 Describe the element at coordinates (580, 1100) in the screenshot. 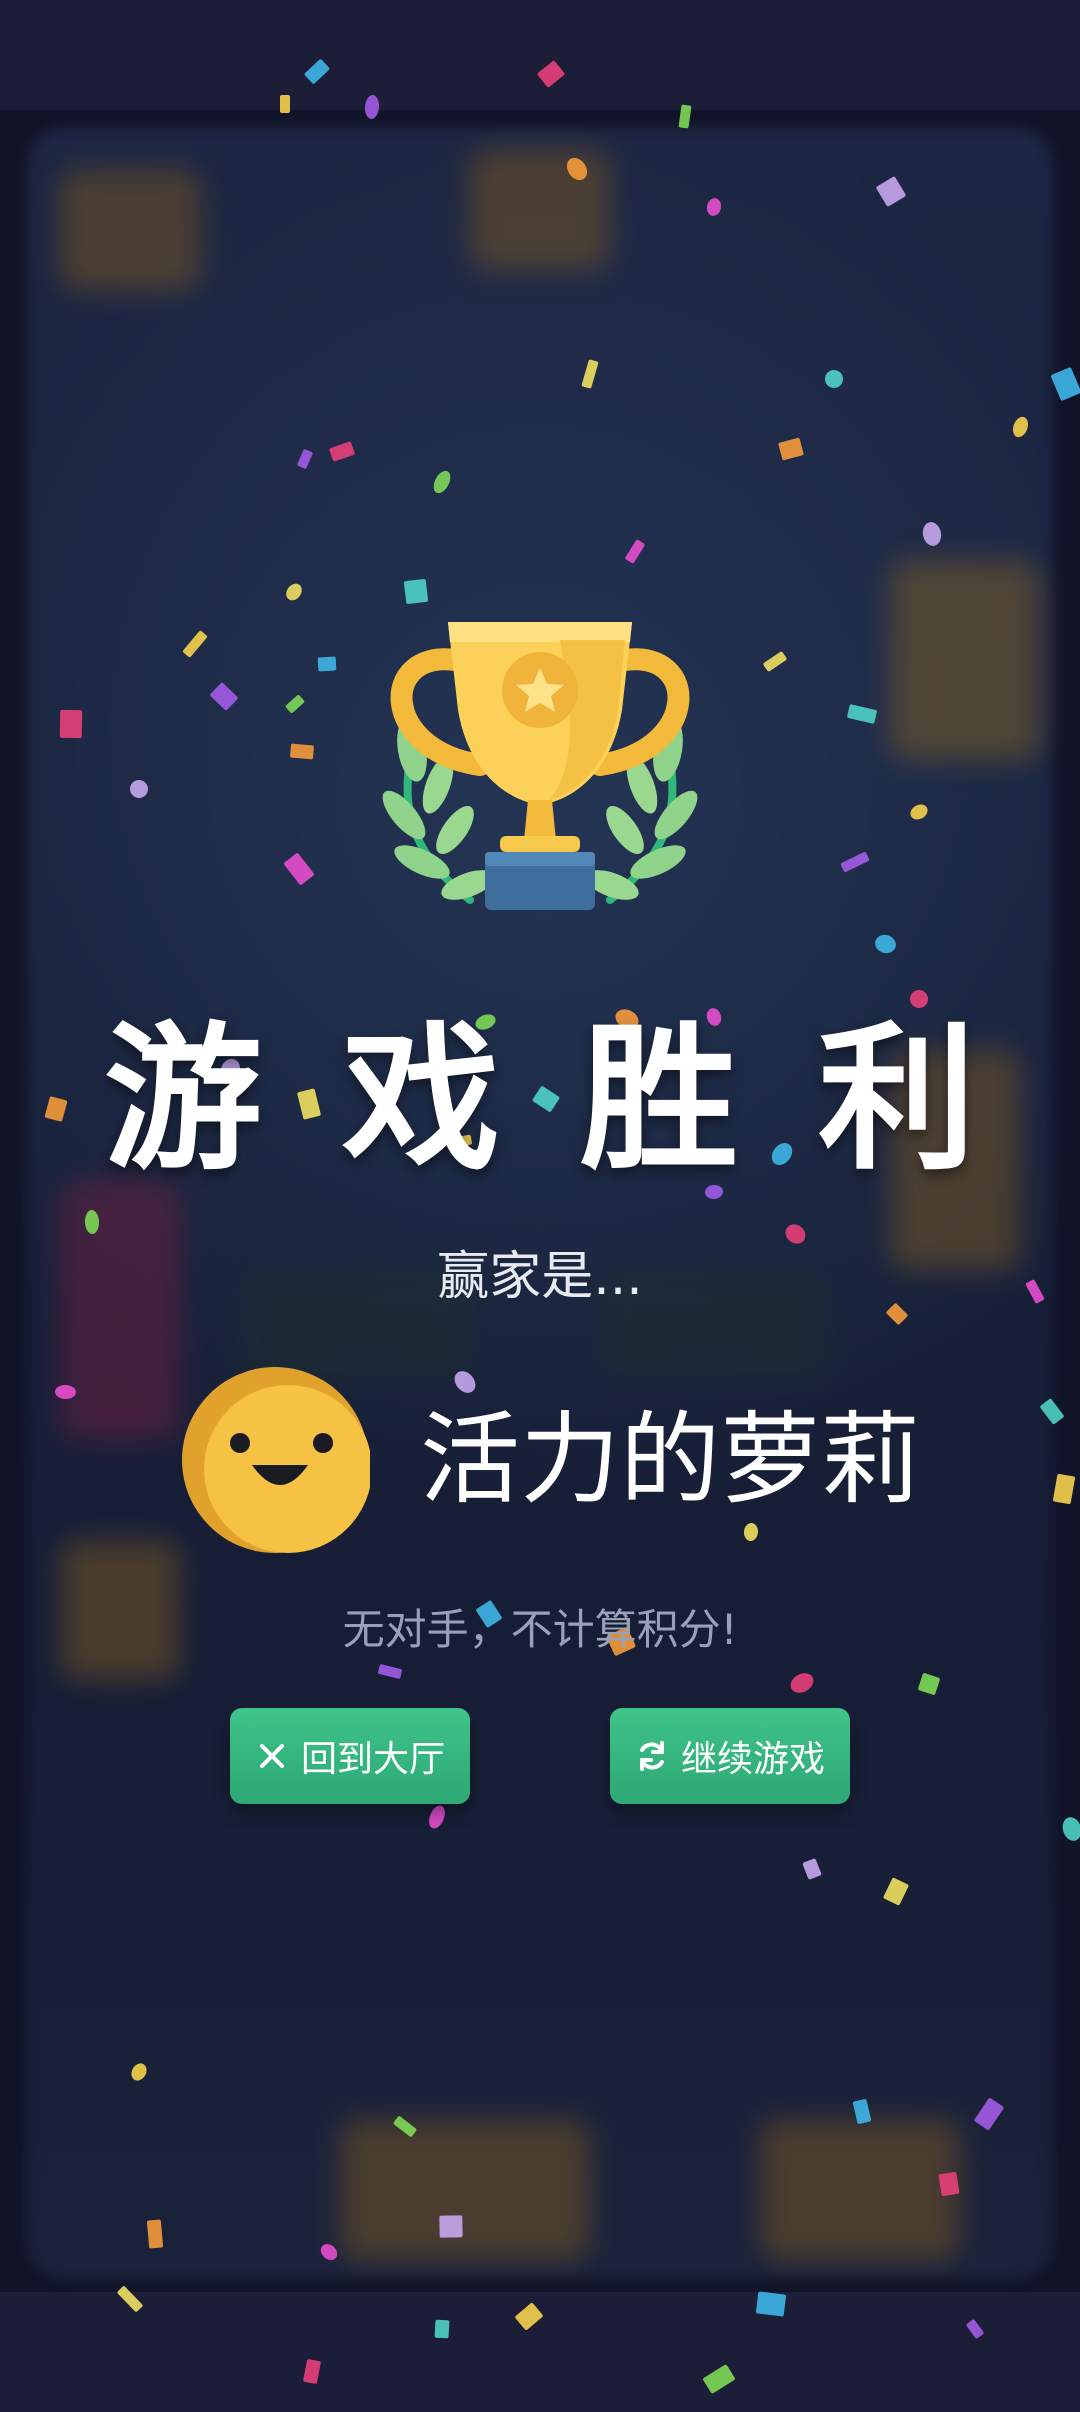

I see `victory-title: 游戏胜利` at that location.